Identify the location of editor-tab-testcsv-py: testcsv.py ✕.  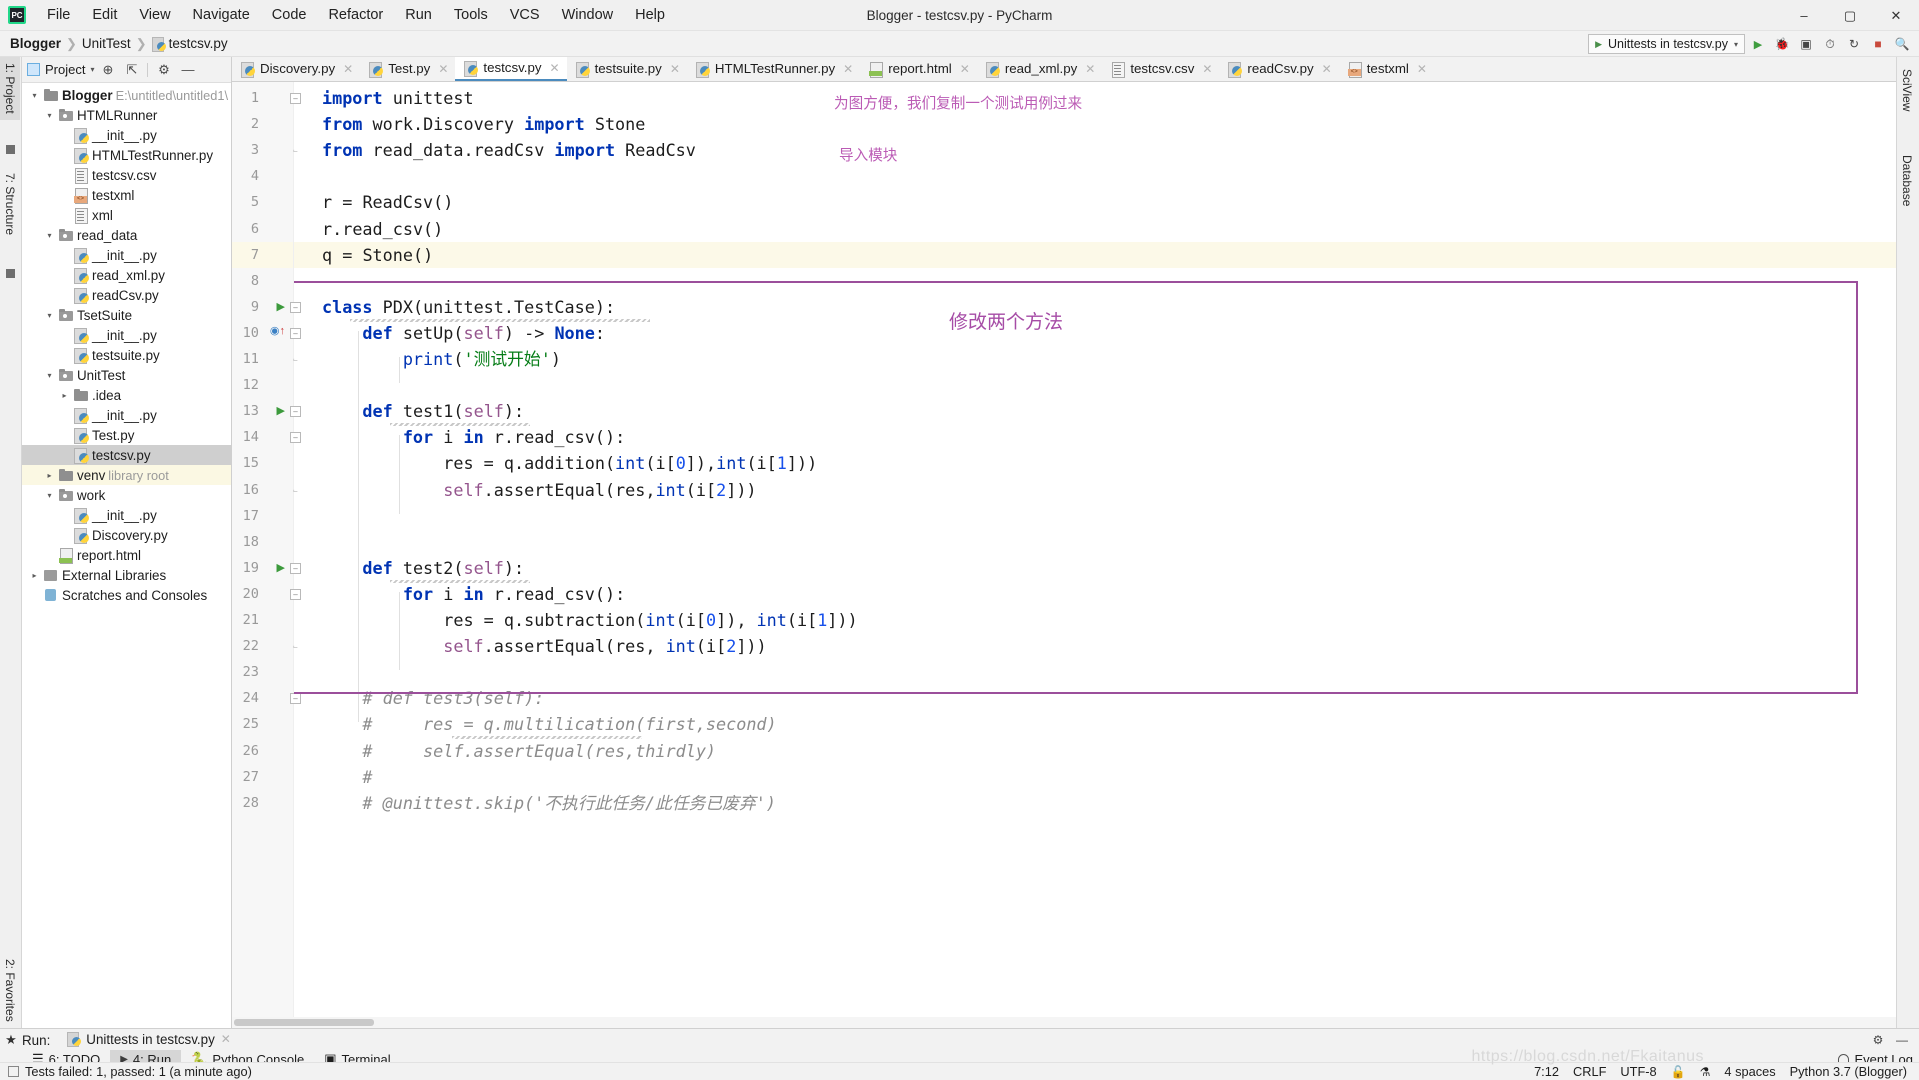
(511, 69).